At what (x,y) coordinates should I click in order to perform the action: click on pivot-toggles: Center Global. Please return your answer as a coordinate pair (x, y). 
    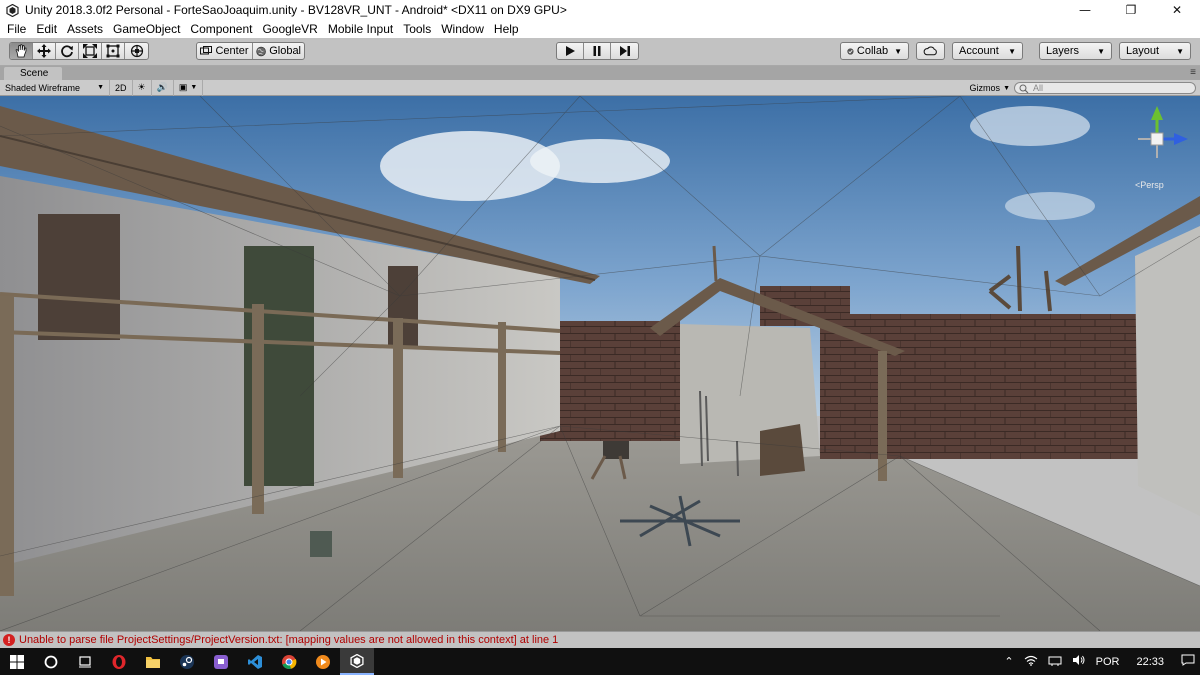
    Looking at the image, I should click on (250, 51).